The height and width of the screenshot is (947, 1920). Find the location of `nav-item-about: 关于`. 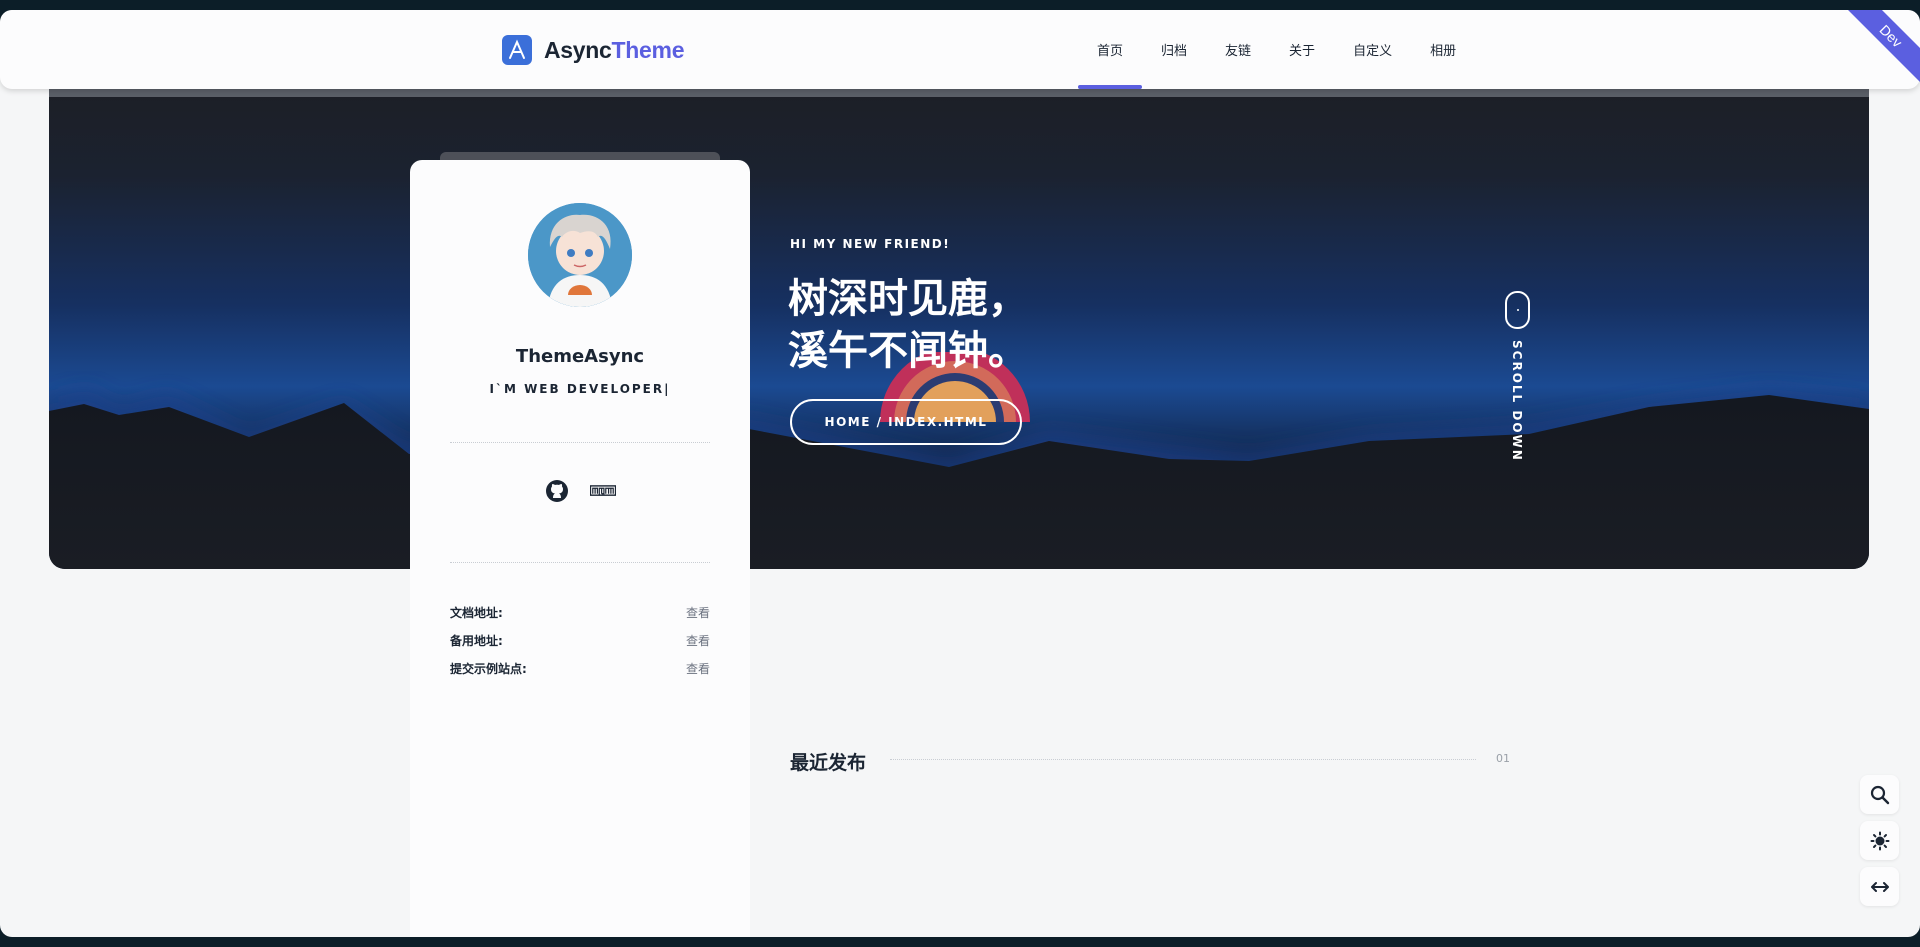

nav-item-about: 关于 is located at coordinates (1302, 49).